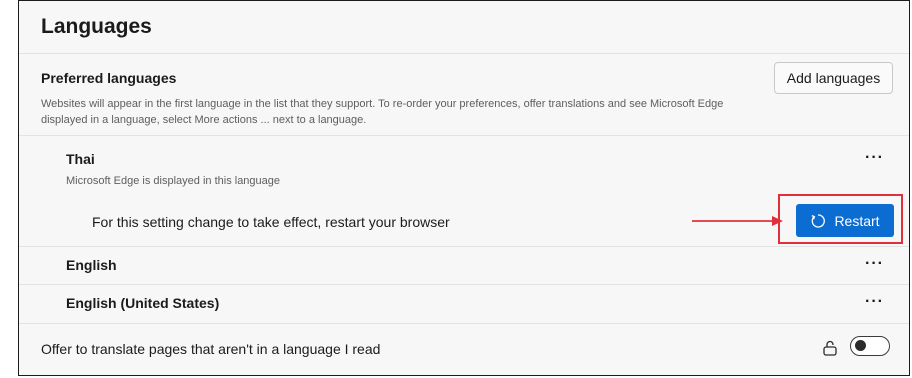 The height and width of the screenshot is (378, 912). What do you see at coordinates (830, 348) in the screenshot?
I see `lock-icon` at bounding box center [830, 348].